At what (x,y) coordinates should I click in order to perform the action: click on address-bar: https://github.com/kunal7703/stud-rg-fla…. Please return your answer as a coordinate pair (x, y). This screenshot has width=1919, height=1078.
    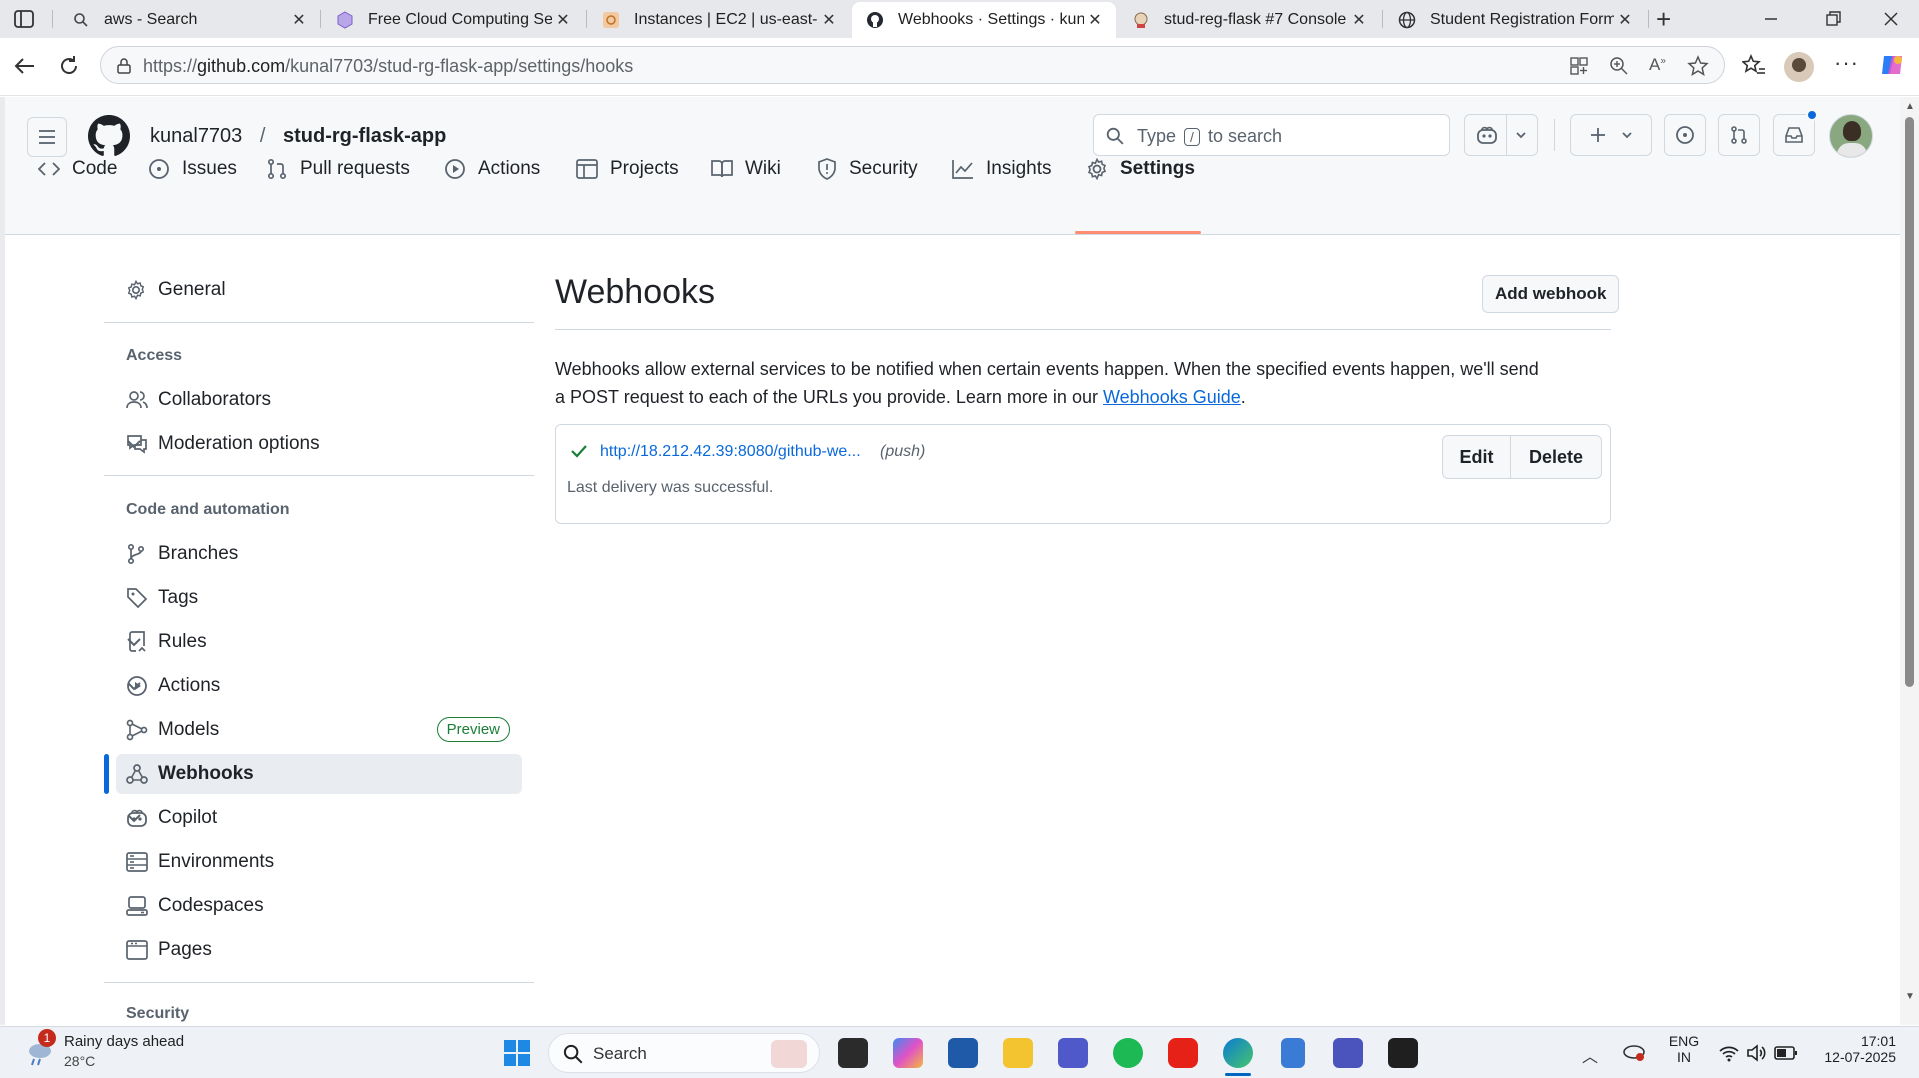
    Looking at the image, I should click on (912, 65).